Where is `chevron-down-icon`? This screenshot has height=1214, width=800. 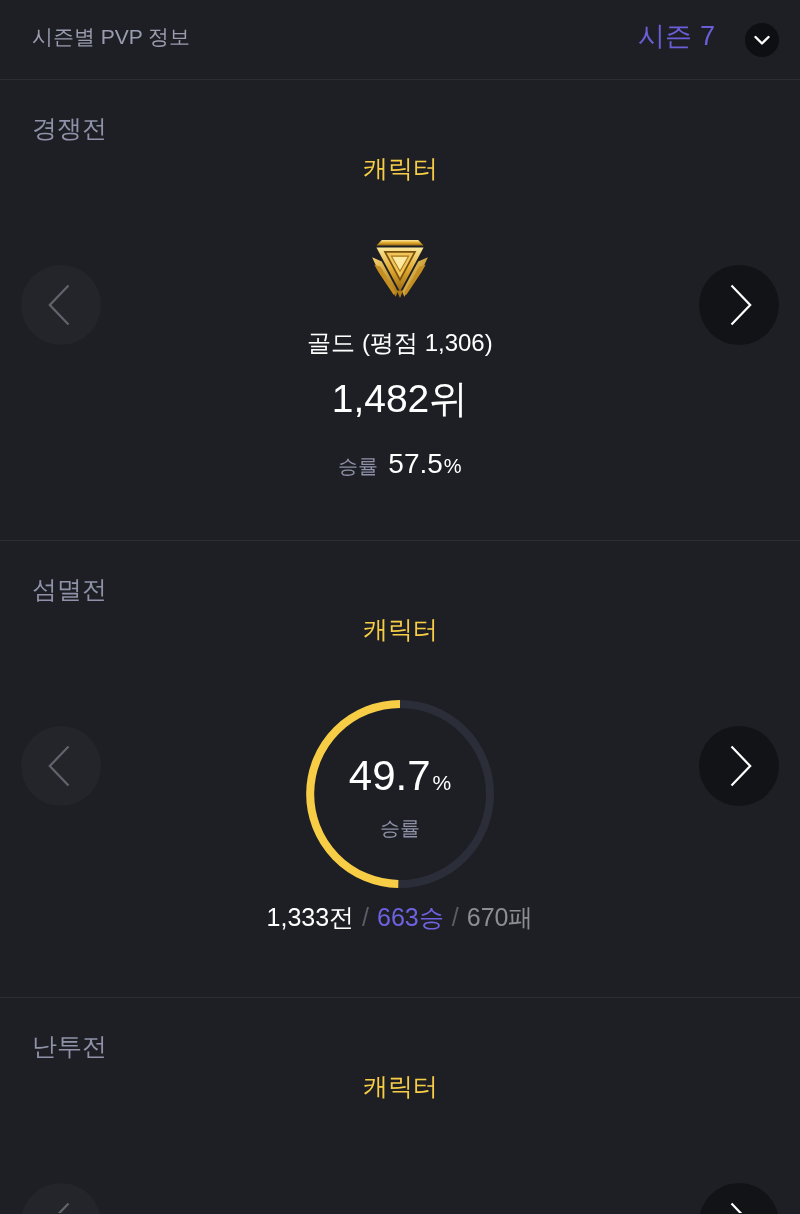
chevron-down-icon is located at coordinates (762, 39).